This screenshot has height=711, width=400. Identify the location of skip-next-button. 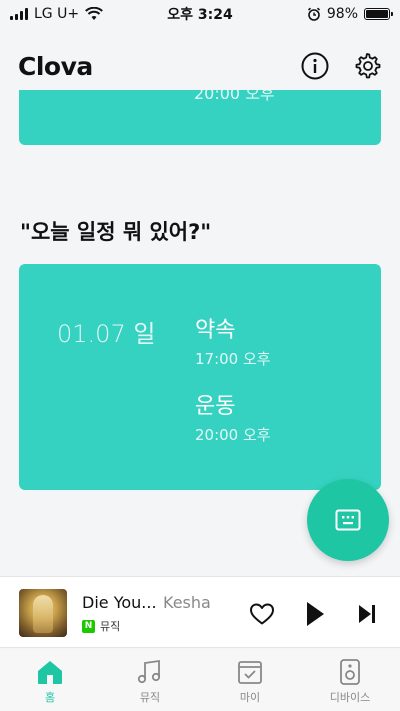
(367, 614).